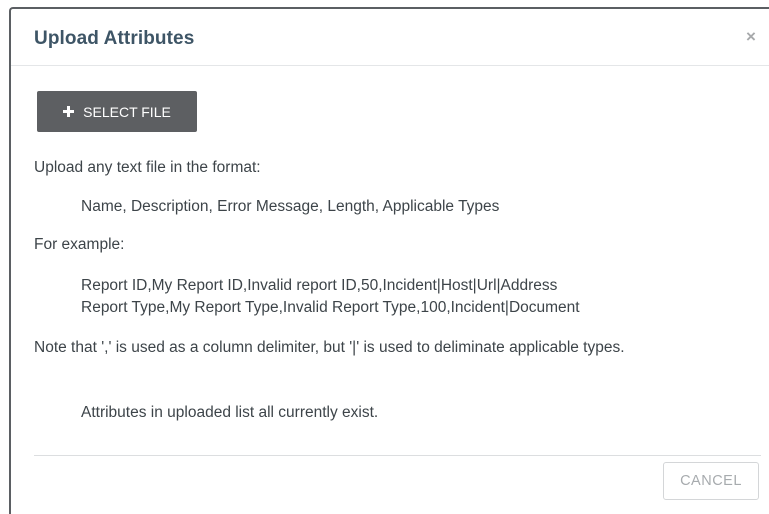 Image resolution: width=769 pixels, height=514 pixels. I want to click on footer-divider, so click(397, 455).